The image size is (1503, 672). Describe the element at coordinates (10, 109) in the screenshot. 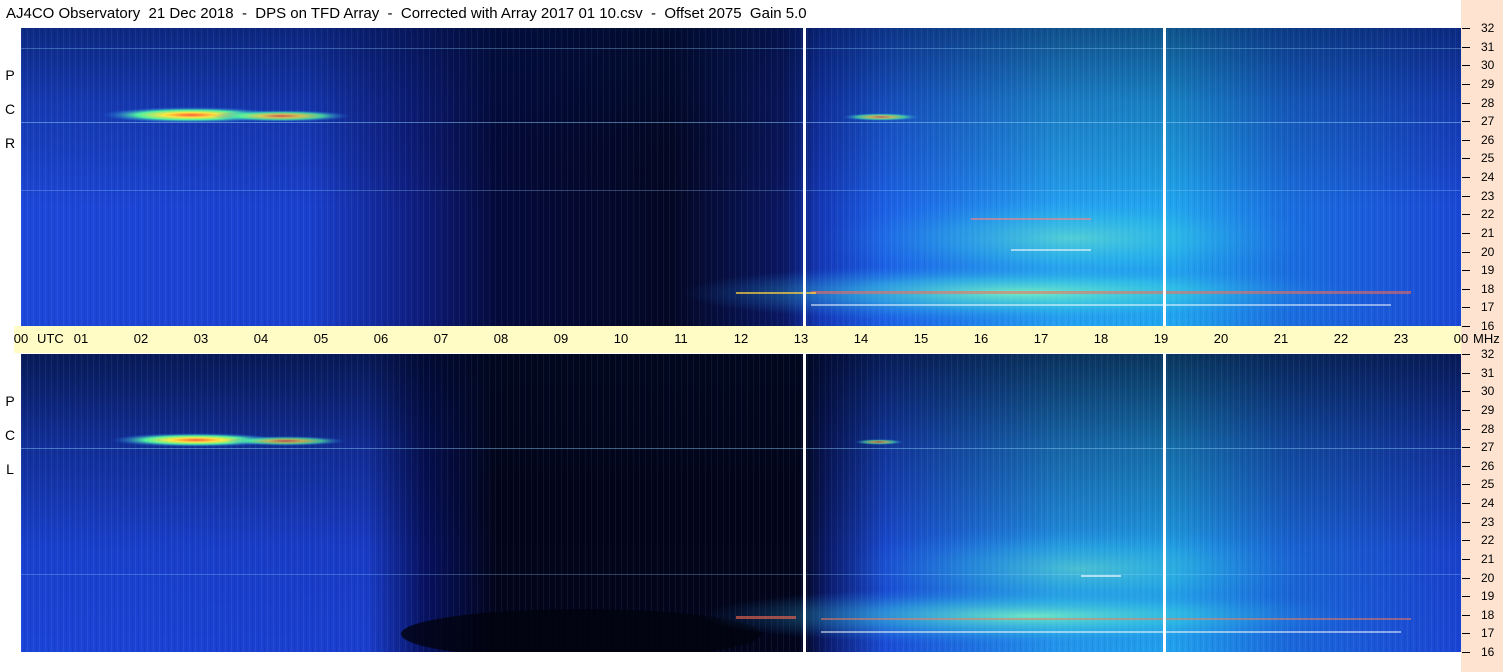

I see `rcp-label-c: C` at that location.